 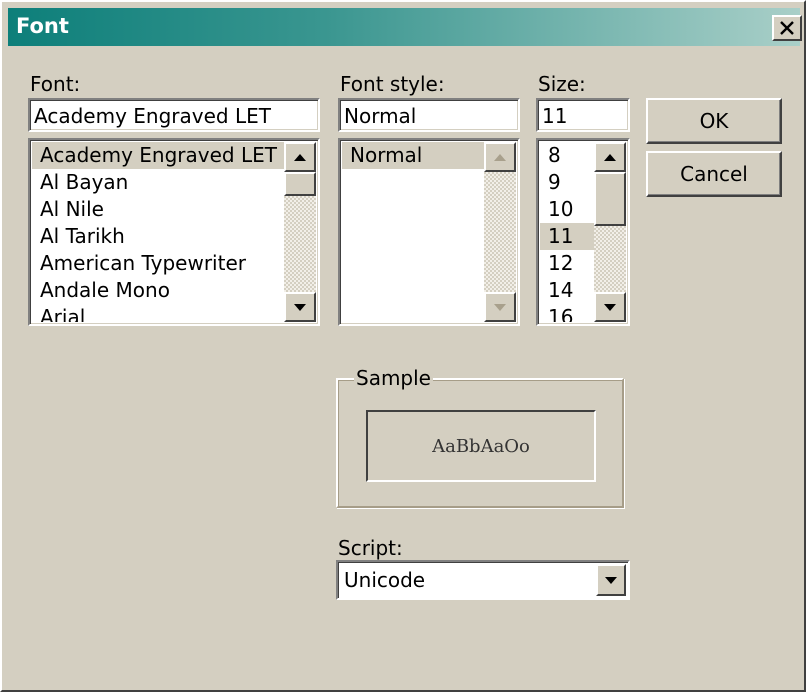 What do you see at coordinates (158, 263) in the screenshot?
I see `font-list-item: American Typewriter` at bounding box center [158, 263].